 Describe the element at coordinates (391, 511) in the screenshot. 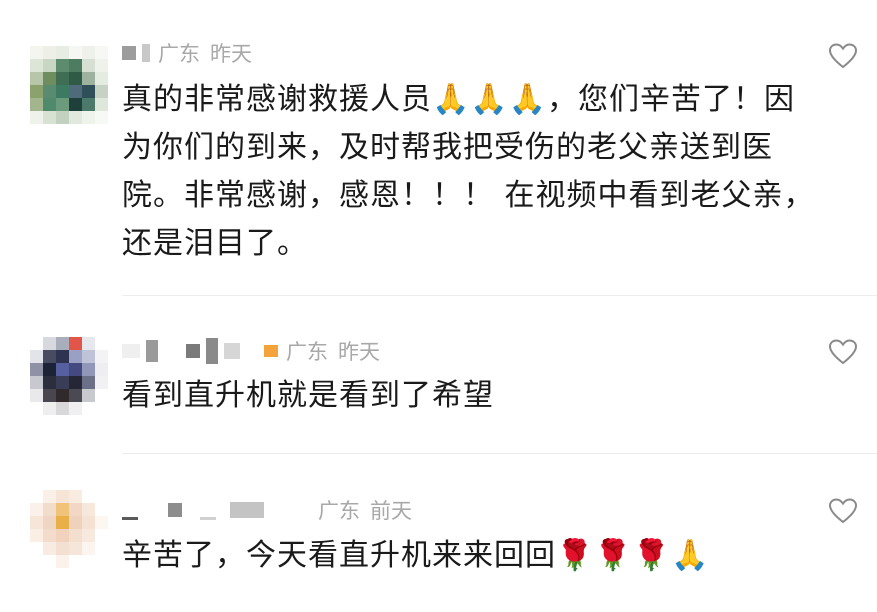

I see `comment-time: 前天` at that location.